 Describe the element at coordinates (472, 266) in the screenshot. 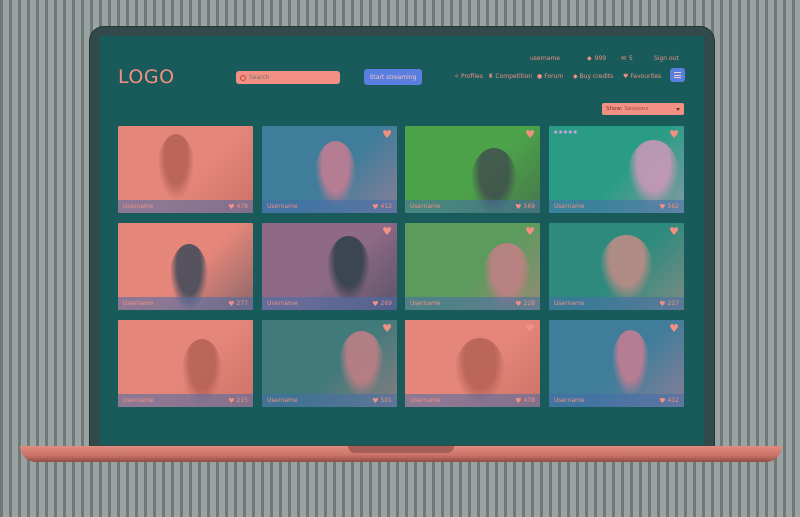

I see `profile-card: ♥ Username ♥ 228` at that location.